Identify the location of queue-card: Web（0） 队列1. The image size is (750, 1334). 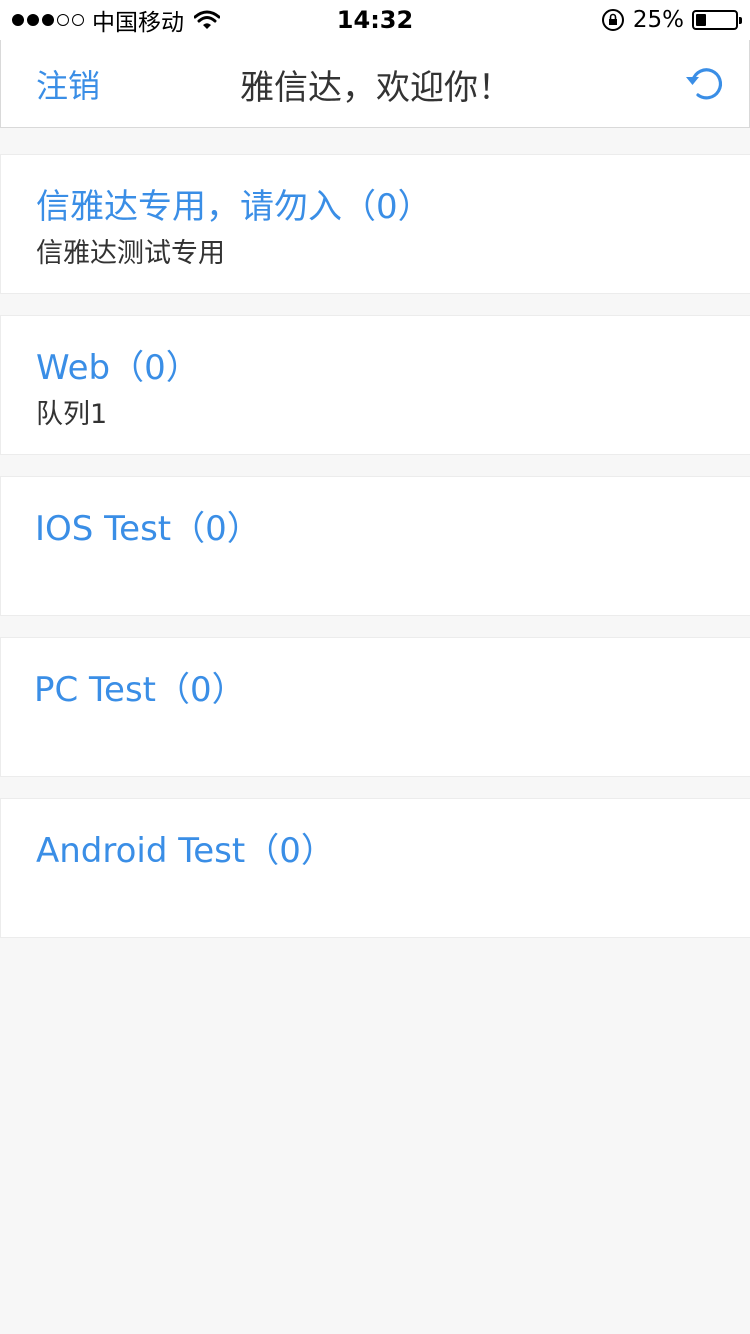
(375, 385).